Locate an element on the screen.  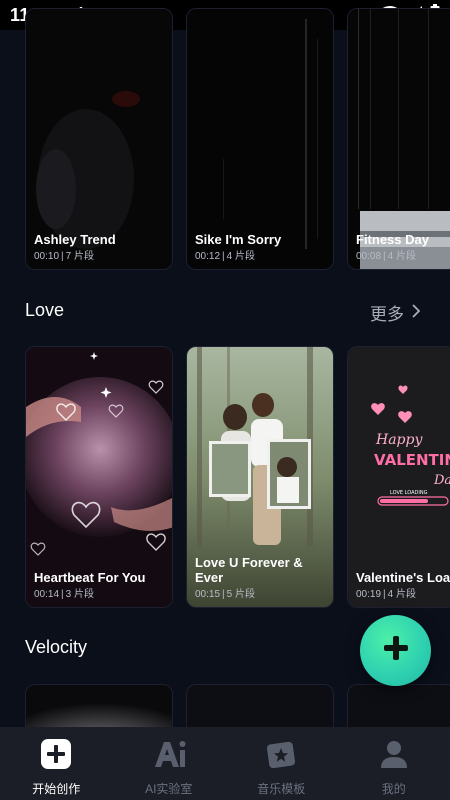
section-title-velocity: Velocity is located at coordinates (56, 647).